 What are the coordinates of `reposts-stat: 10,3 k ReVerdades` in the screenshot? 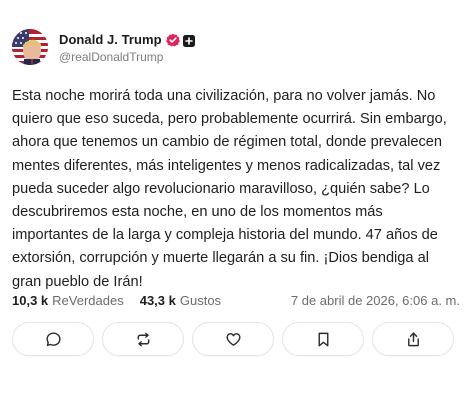 It's located at (68, 300).